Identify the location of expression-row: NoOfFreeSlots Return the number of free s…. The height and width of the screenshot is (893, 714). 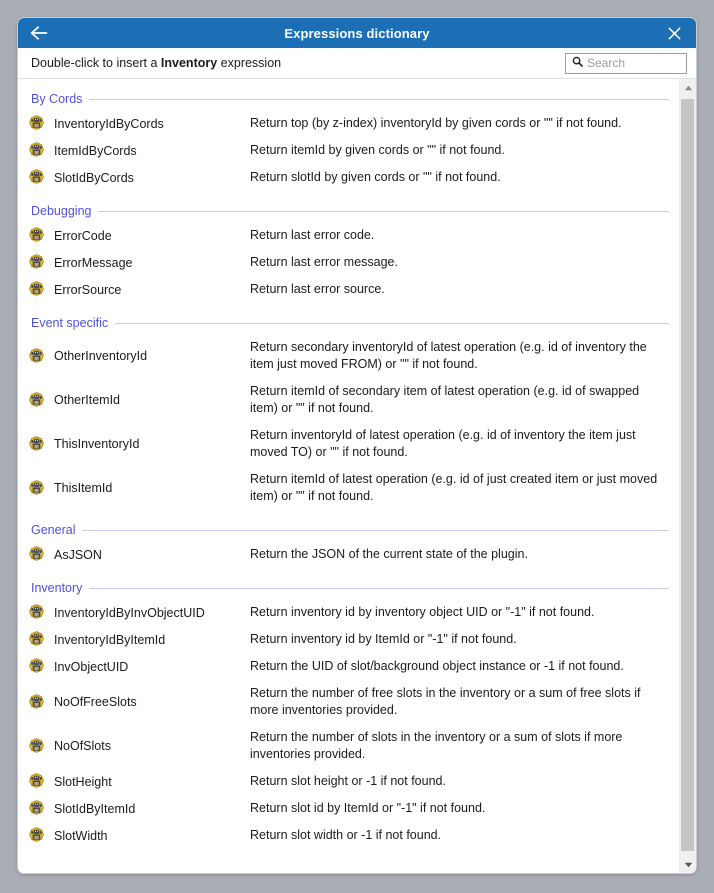
(348, 702).